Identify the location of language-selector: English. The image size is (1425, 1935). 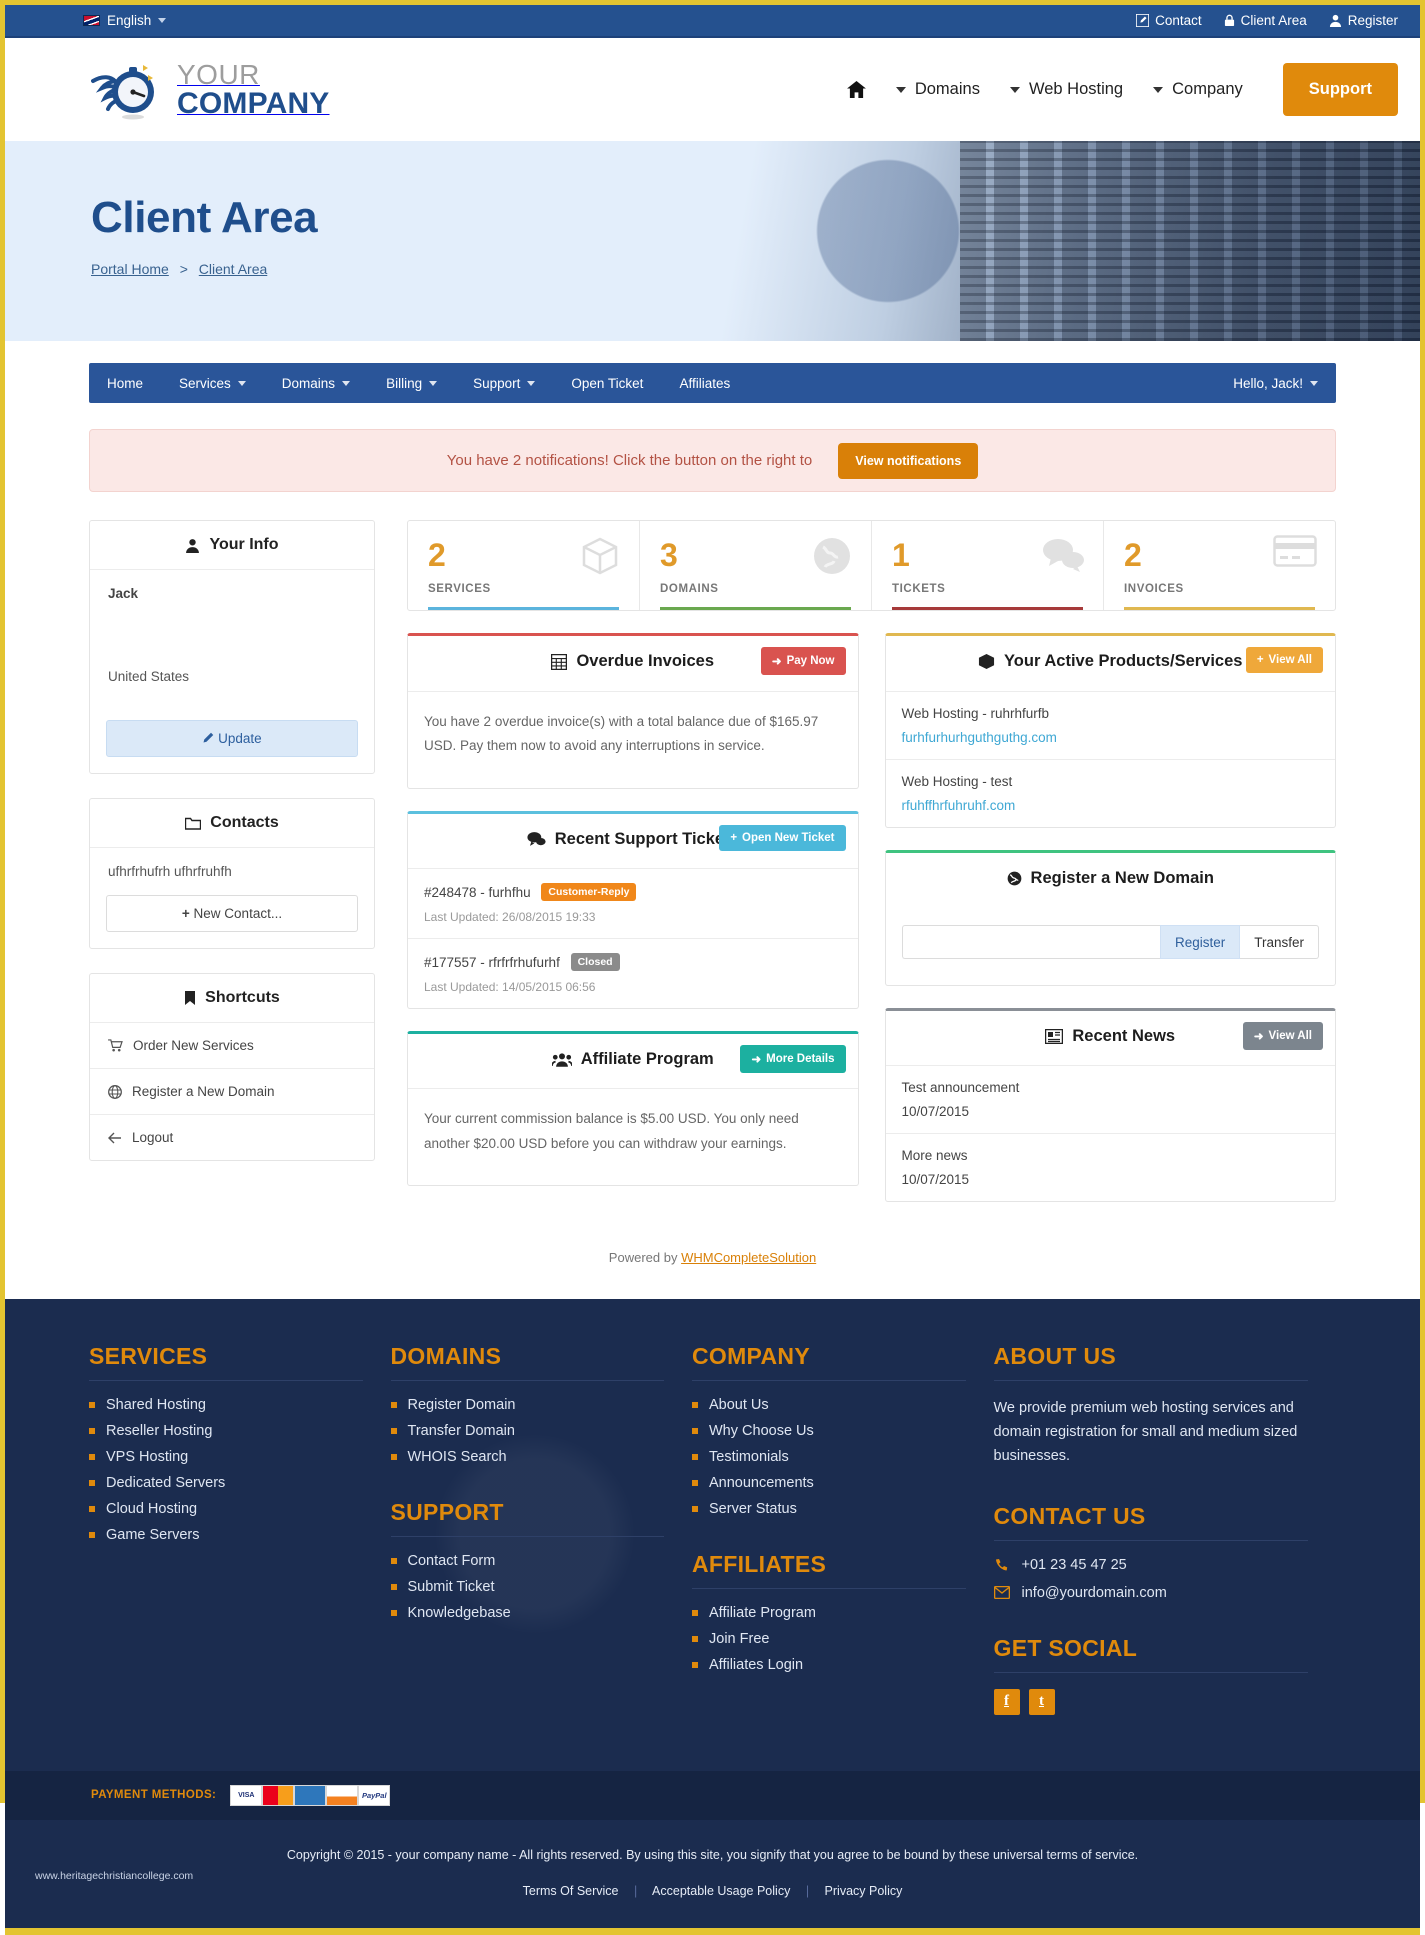
(125, 20).